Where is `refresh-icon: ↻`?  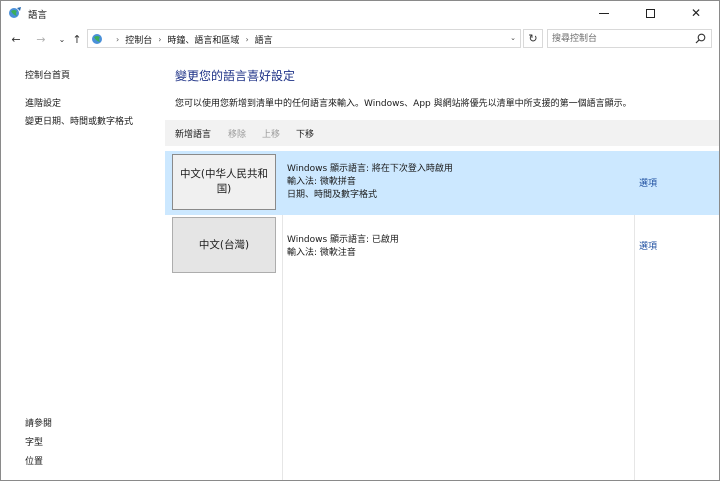 refresh-icon: ↻ is located at coordinates (533, 38).